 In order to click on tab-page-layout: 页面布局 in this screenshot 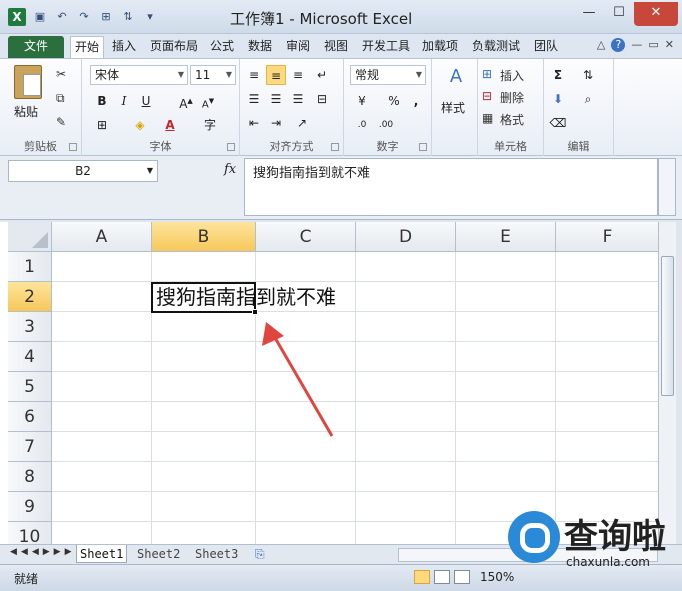, I will do `click(174, 47)`.